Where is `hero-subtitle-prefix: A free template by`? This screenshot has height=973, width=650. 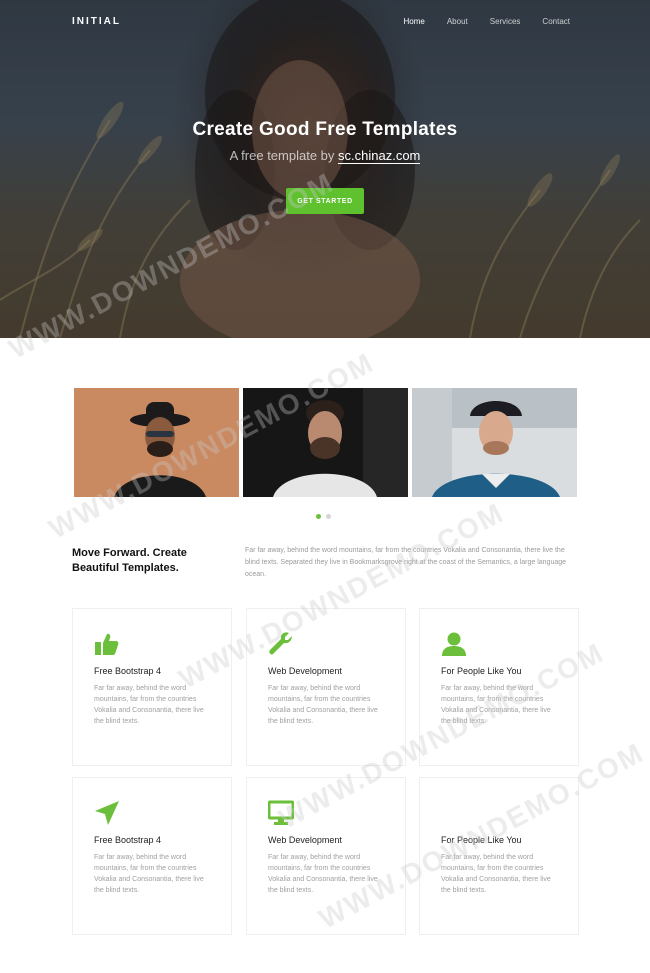 hero-subtitle-prefix: A free template by is located at coordinates (284, 155).